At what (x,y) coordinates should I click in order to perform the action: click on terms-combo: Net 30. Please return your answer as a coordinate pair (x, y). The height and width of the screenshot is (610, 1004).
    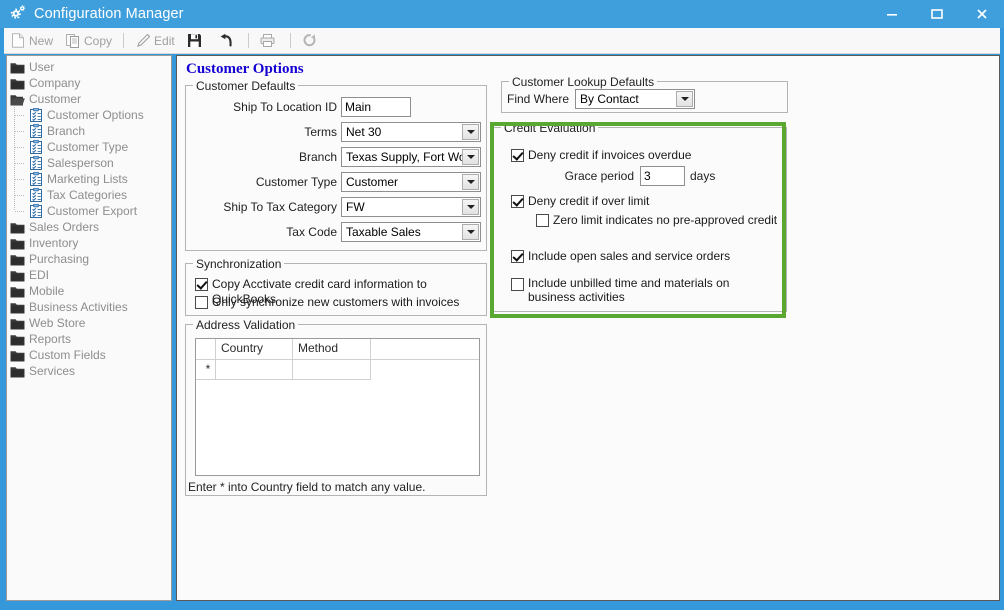
    Looking at the image, I should click on (411, 132).